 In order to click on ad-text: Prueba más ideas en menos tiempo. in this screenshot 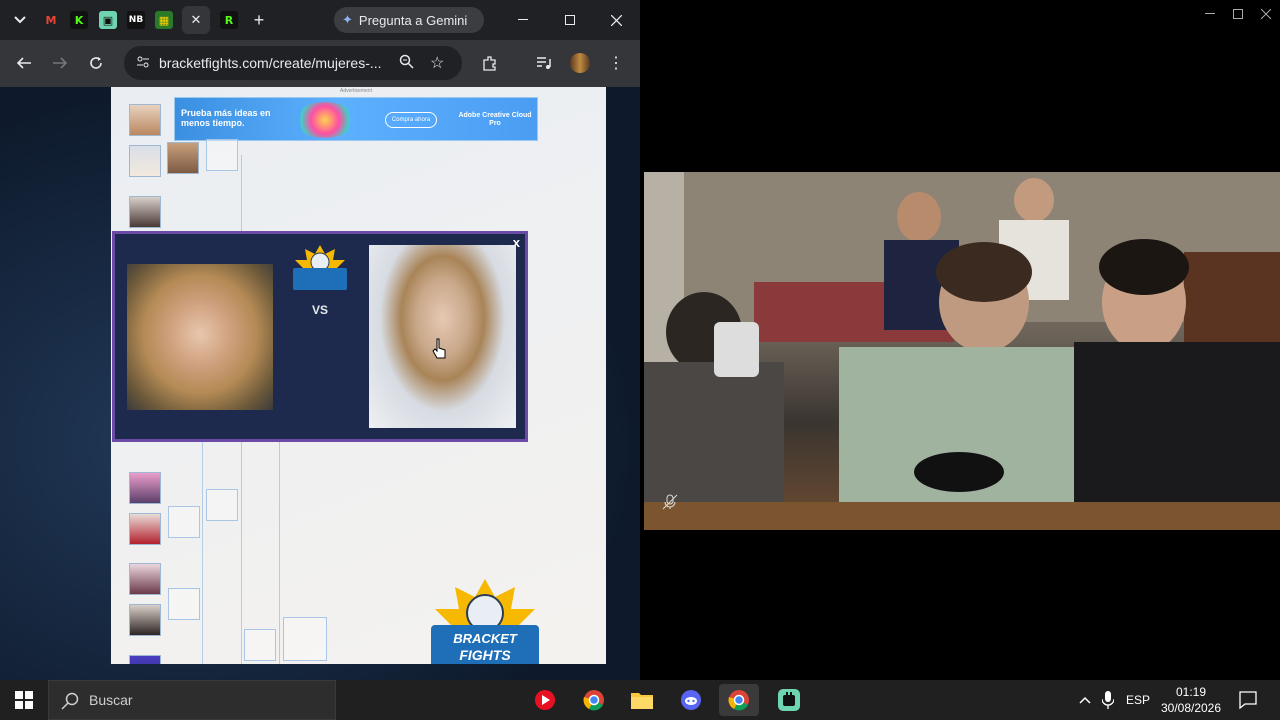, I will do `click(226, 118)`.